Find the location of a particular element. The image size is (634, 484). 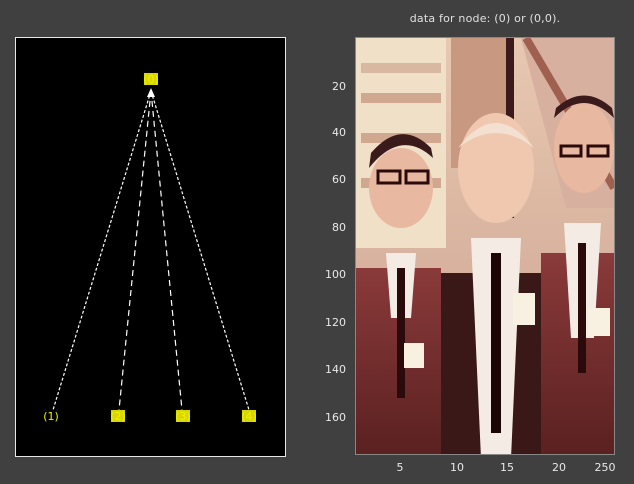

tree-node-root: (0) is located at coordinates (151, 79).